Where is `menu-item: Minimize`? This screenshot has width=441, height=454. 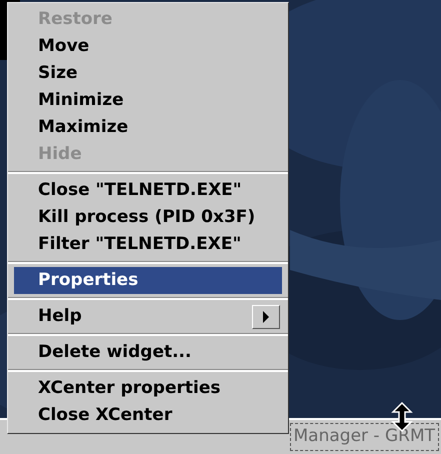 menu-item: Minimize is located at coordinates (148, 100).